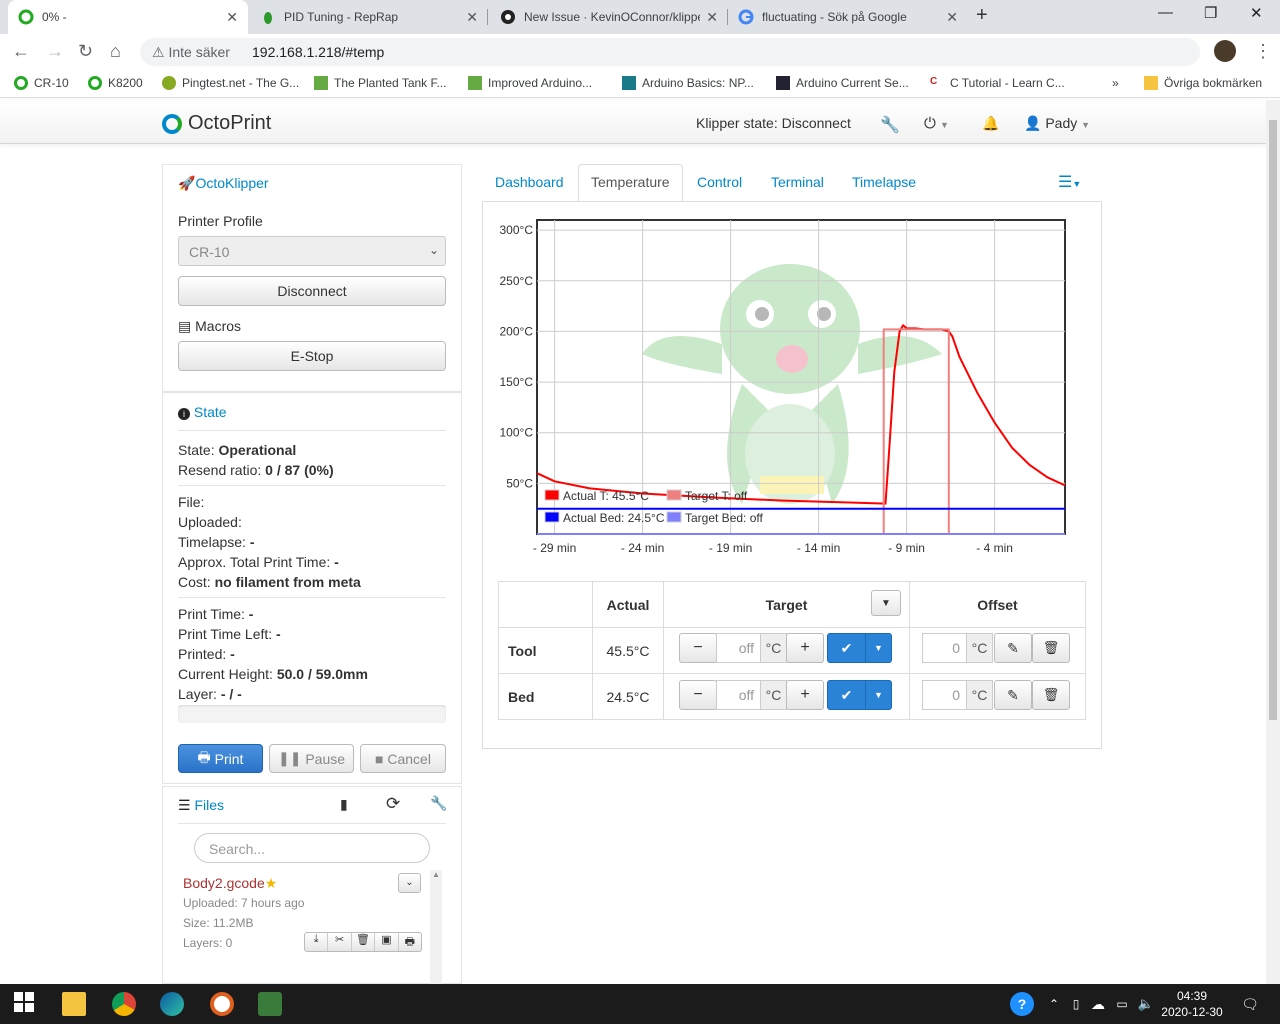  Describe the element at coordinates (805, 648) in the screenshot. I see `tool-increment-button: +` at that location.